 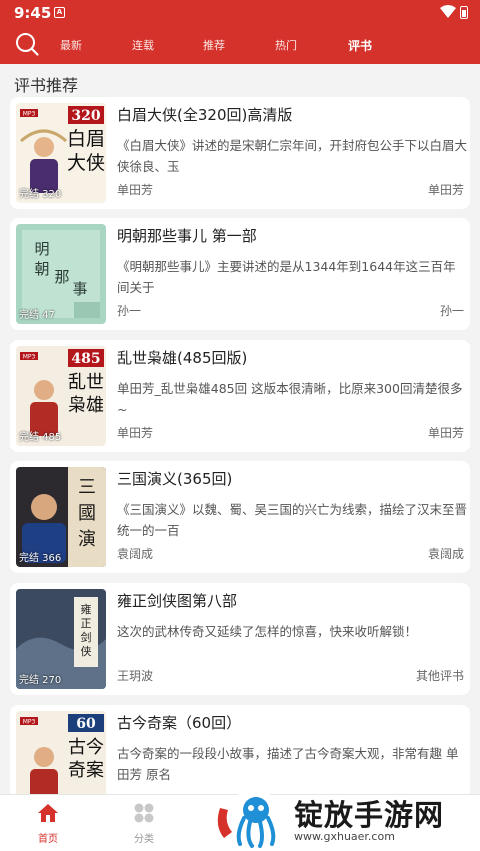 I want to click on svg-text: 國, so click(x=87, y=513).